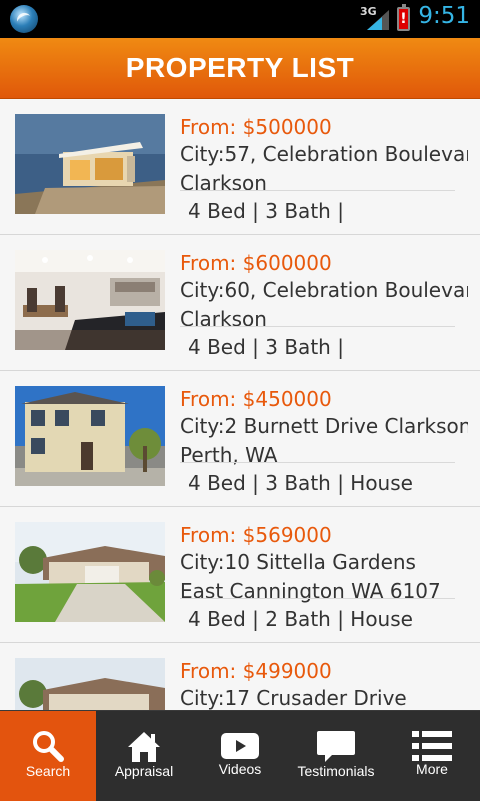 This screenshot has width=480, height=801. I want to click on page-title: PROPERTY LIST, so click(240, 67).